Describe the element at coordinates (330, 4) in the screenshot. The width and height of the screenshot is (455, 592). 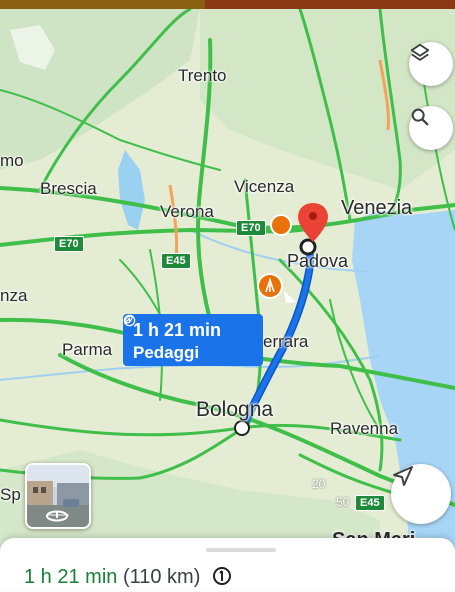
I see `status-bar-right` at that location.